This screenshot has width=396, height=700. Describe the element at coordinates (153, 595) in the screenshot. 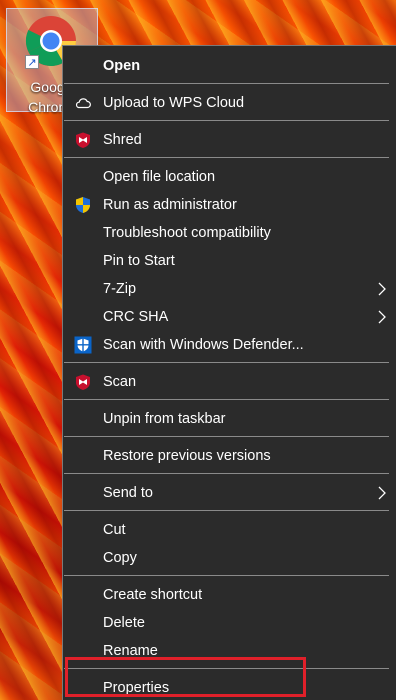

I see `menu-item-label: Create shortcut` at that location.